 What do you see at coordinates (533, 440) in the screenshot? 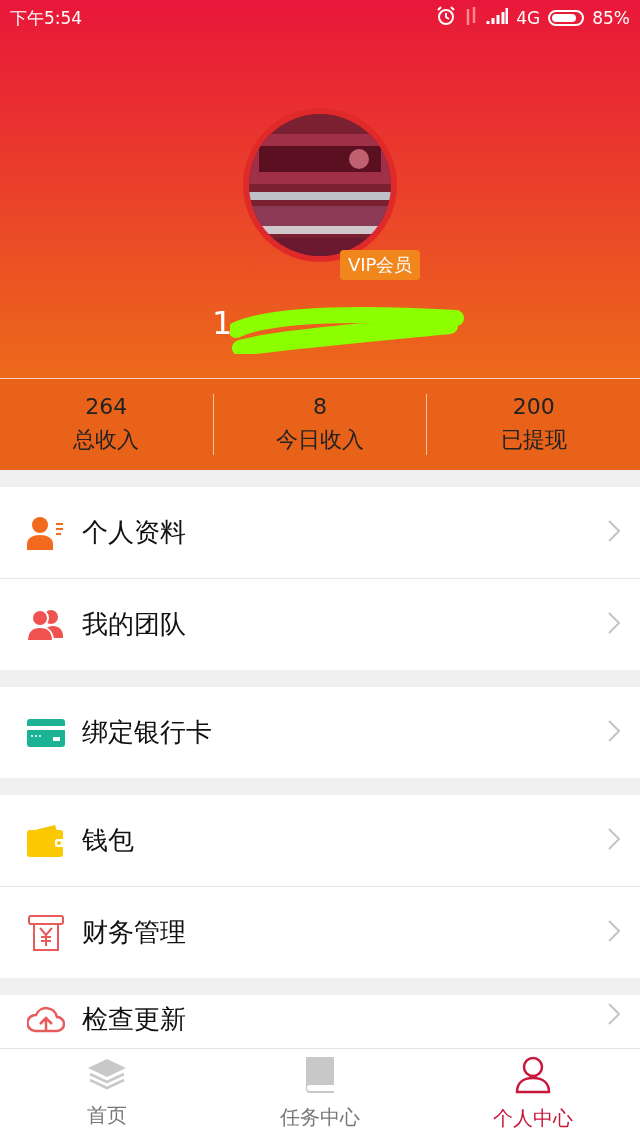
I see `stat-label: 已提现` at bounding box center [533, 440].